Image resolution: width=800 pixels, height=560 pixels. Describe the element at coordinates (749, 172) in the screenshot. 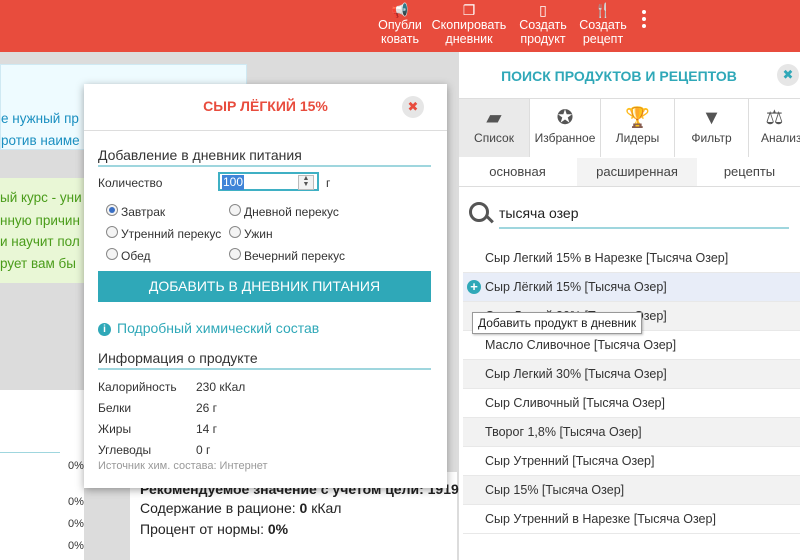

I see `subtab-recipes: рецепты` at that location.